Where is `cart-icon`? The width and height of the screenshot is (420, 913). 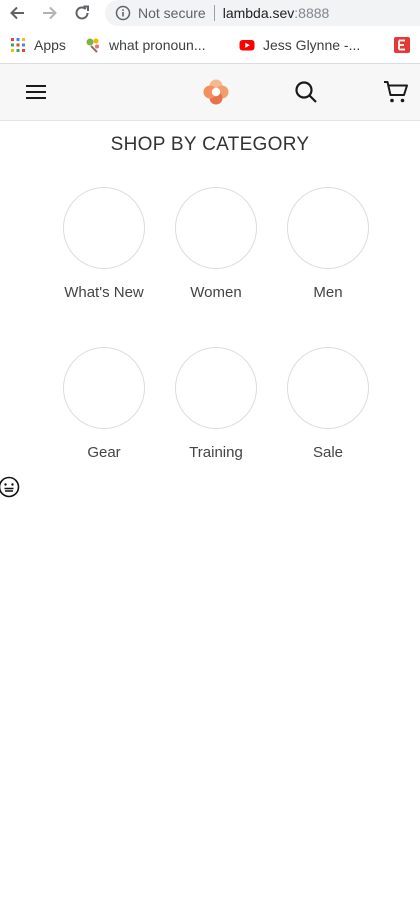
cart-icon is located at coordinates (396, 92).